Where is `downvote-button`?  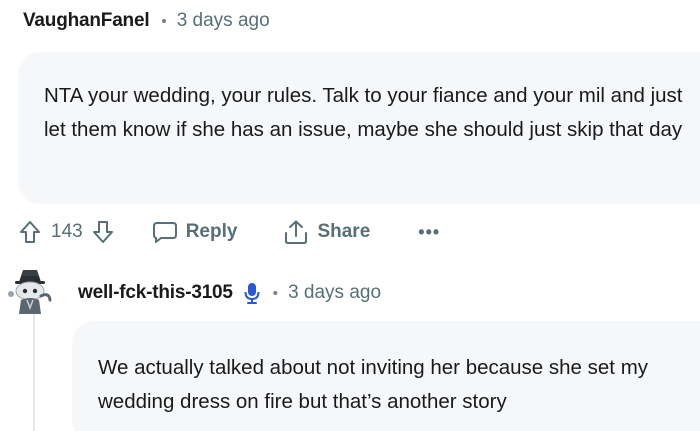
downvote-button is located at coordinates (103, 232).